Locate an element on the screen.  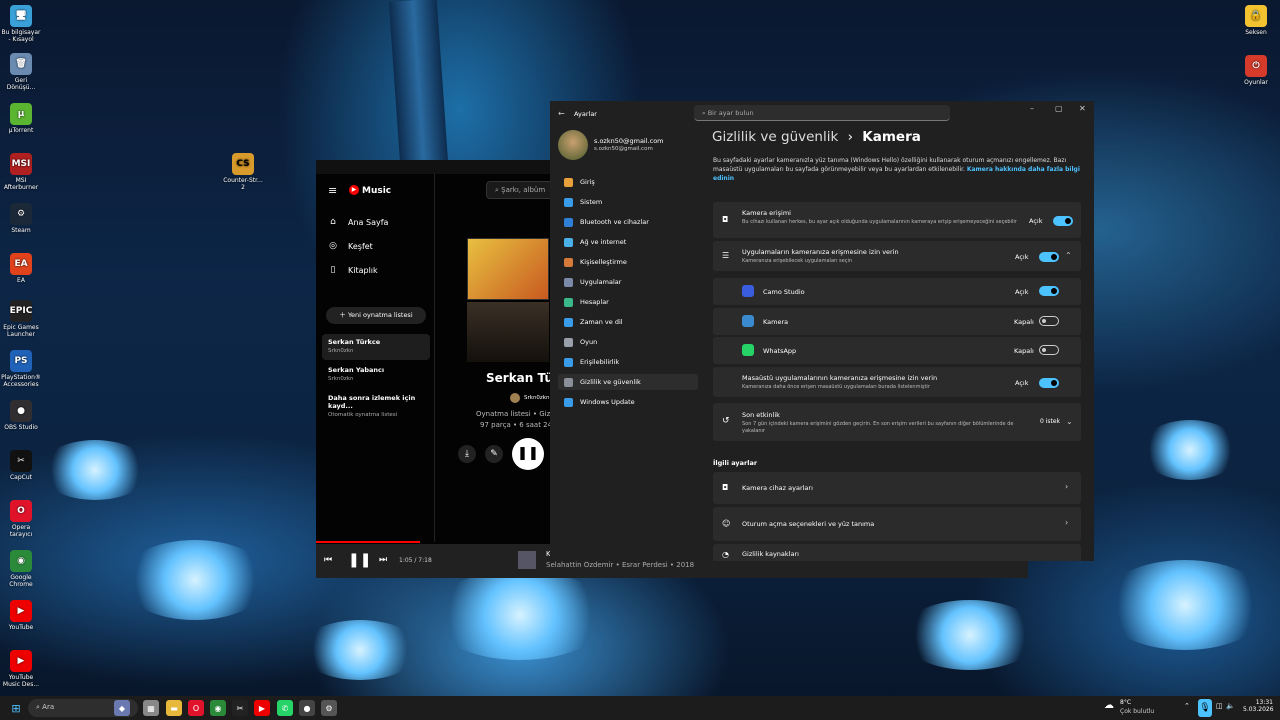
settings-window-title: Ayarlar is located at coordinates (585, 114).